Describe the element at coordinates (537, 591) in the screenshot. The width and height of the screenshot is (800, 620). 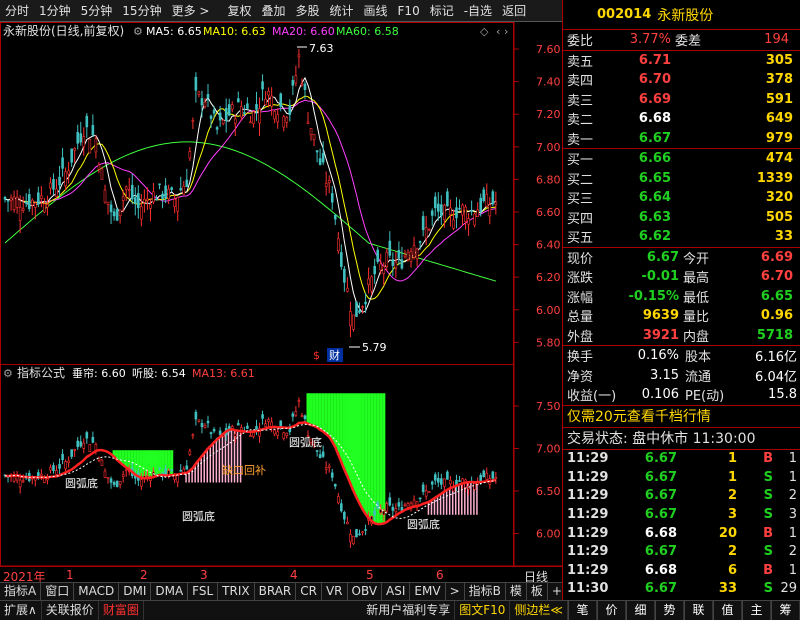
I see `tab-board: 板` at that location.